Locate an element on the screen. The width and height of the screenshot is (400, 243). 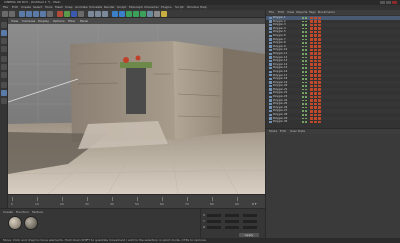
attributes-menu-edit: Edit is located at coordinates (283, 131).